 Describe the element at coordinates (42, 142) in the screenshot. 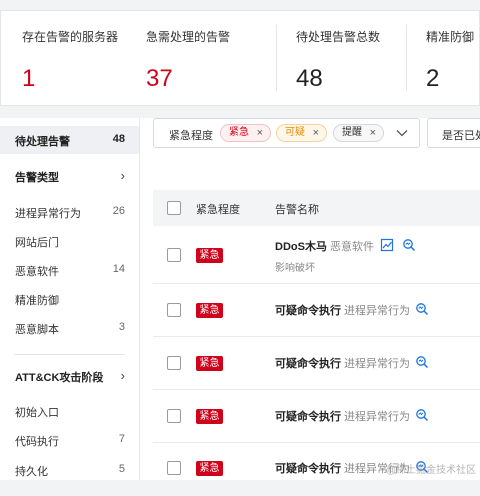

I see `sidebar-item-label: 待处理告警` at that location.